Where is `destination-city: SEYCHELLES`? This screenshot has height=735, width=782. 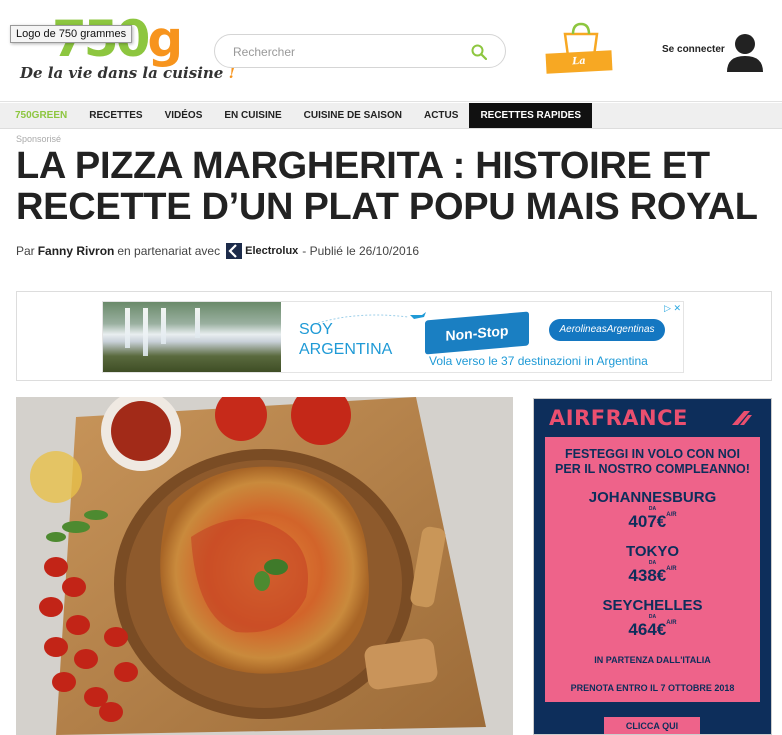 destination-city: SEYCHELLES is located at coordinates (652, 605).